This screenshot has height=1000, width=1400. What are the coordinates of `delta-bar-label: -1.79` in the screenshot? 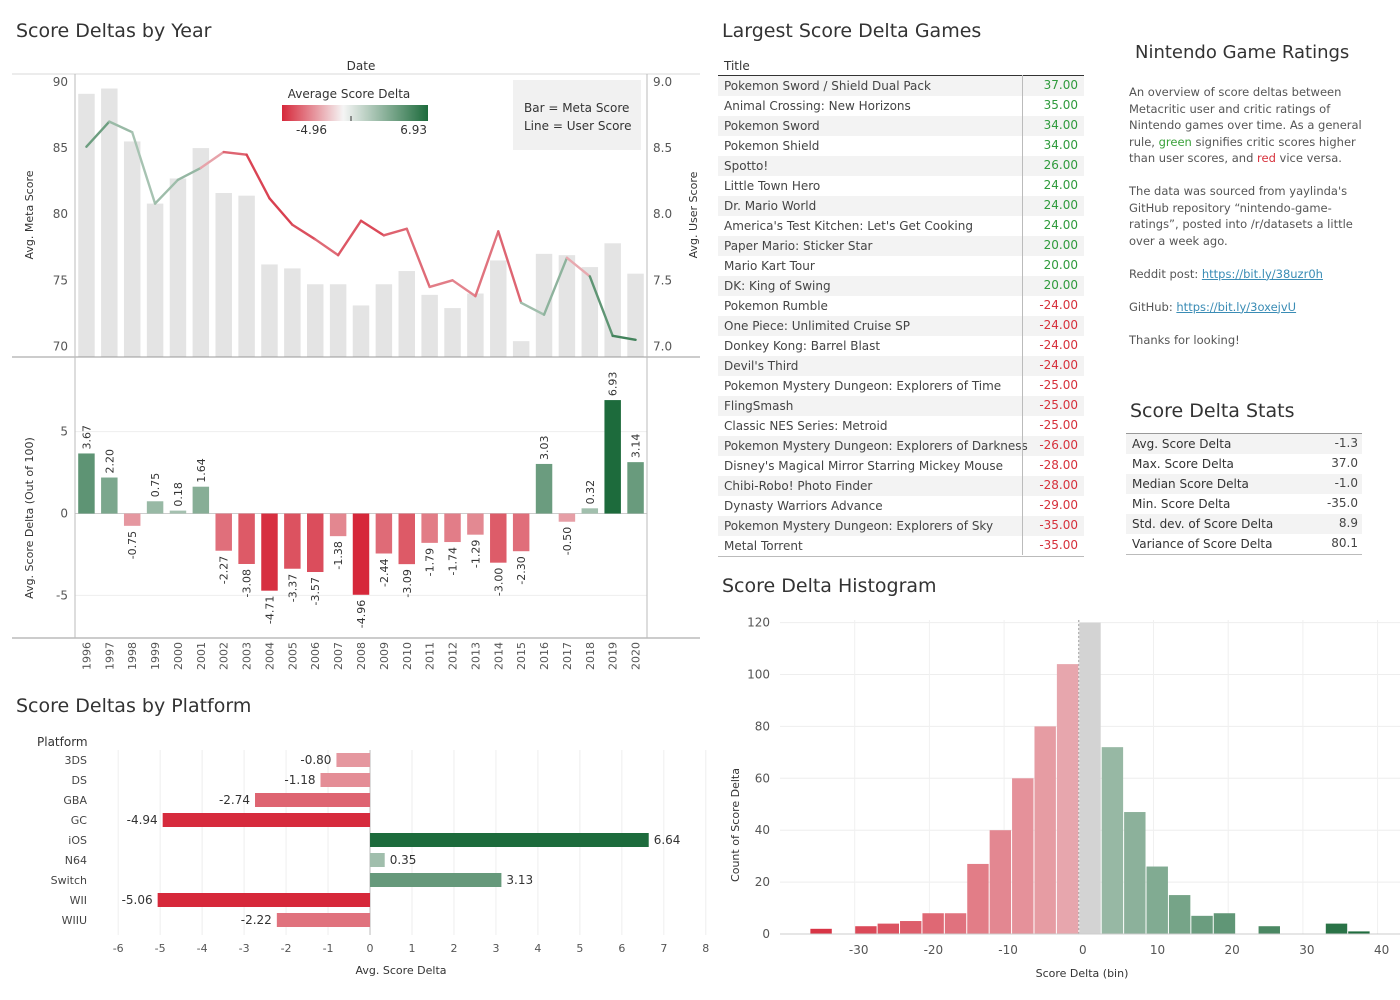 It's located at (430, 562).